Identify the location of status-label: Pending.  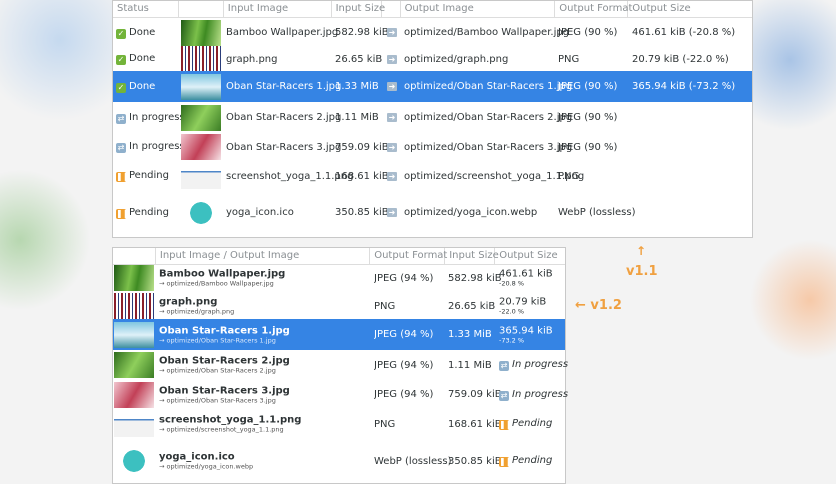
(149, 212).